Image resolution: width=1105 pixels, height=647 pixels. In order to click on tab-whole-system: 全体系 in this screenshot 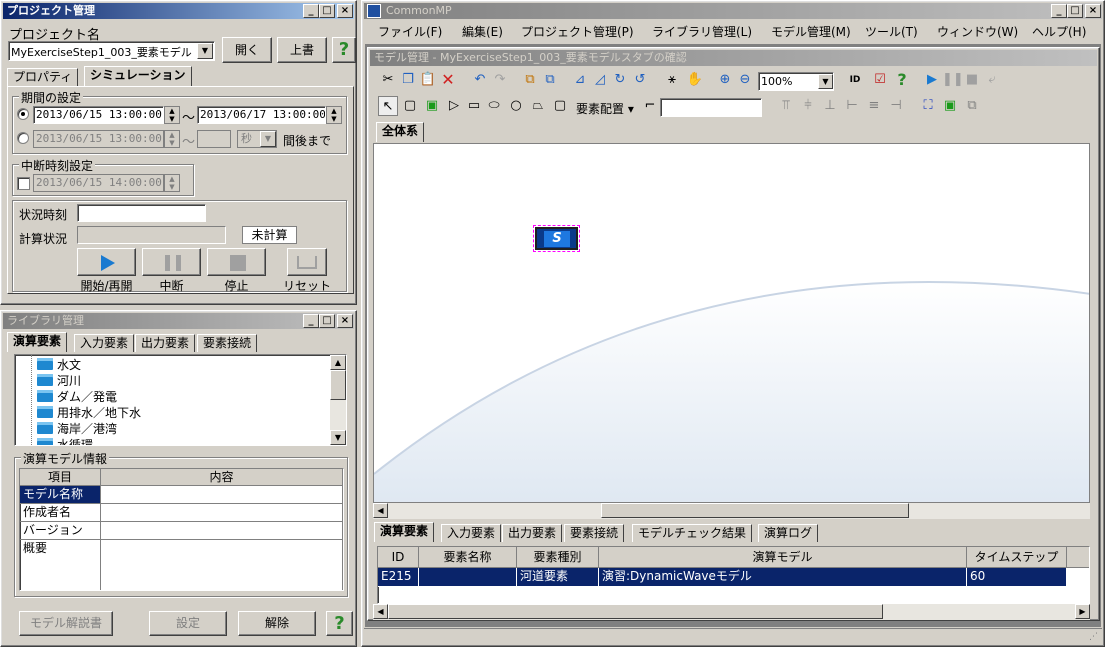, I will do `click(400, 132)`.